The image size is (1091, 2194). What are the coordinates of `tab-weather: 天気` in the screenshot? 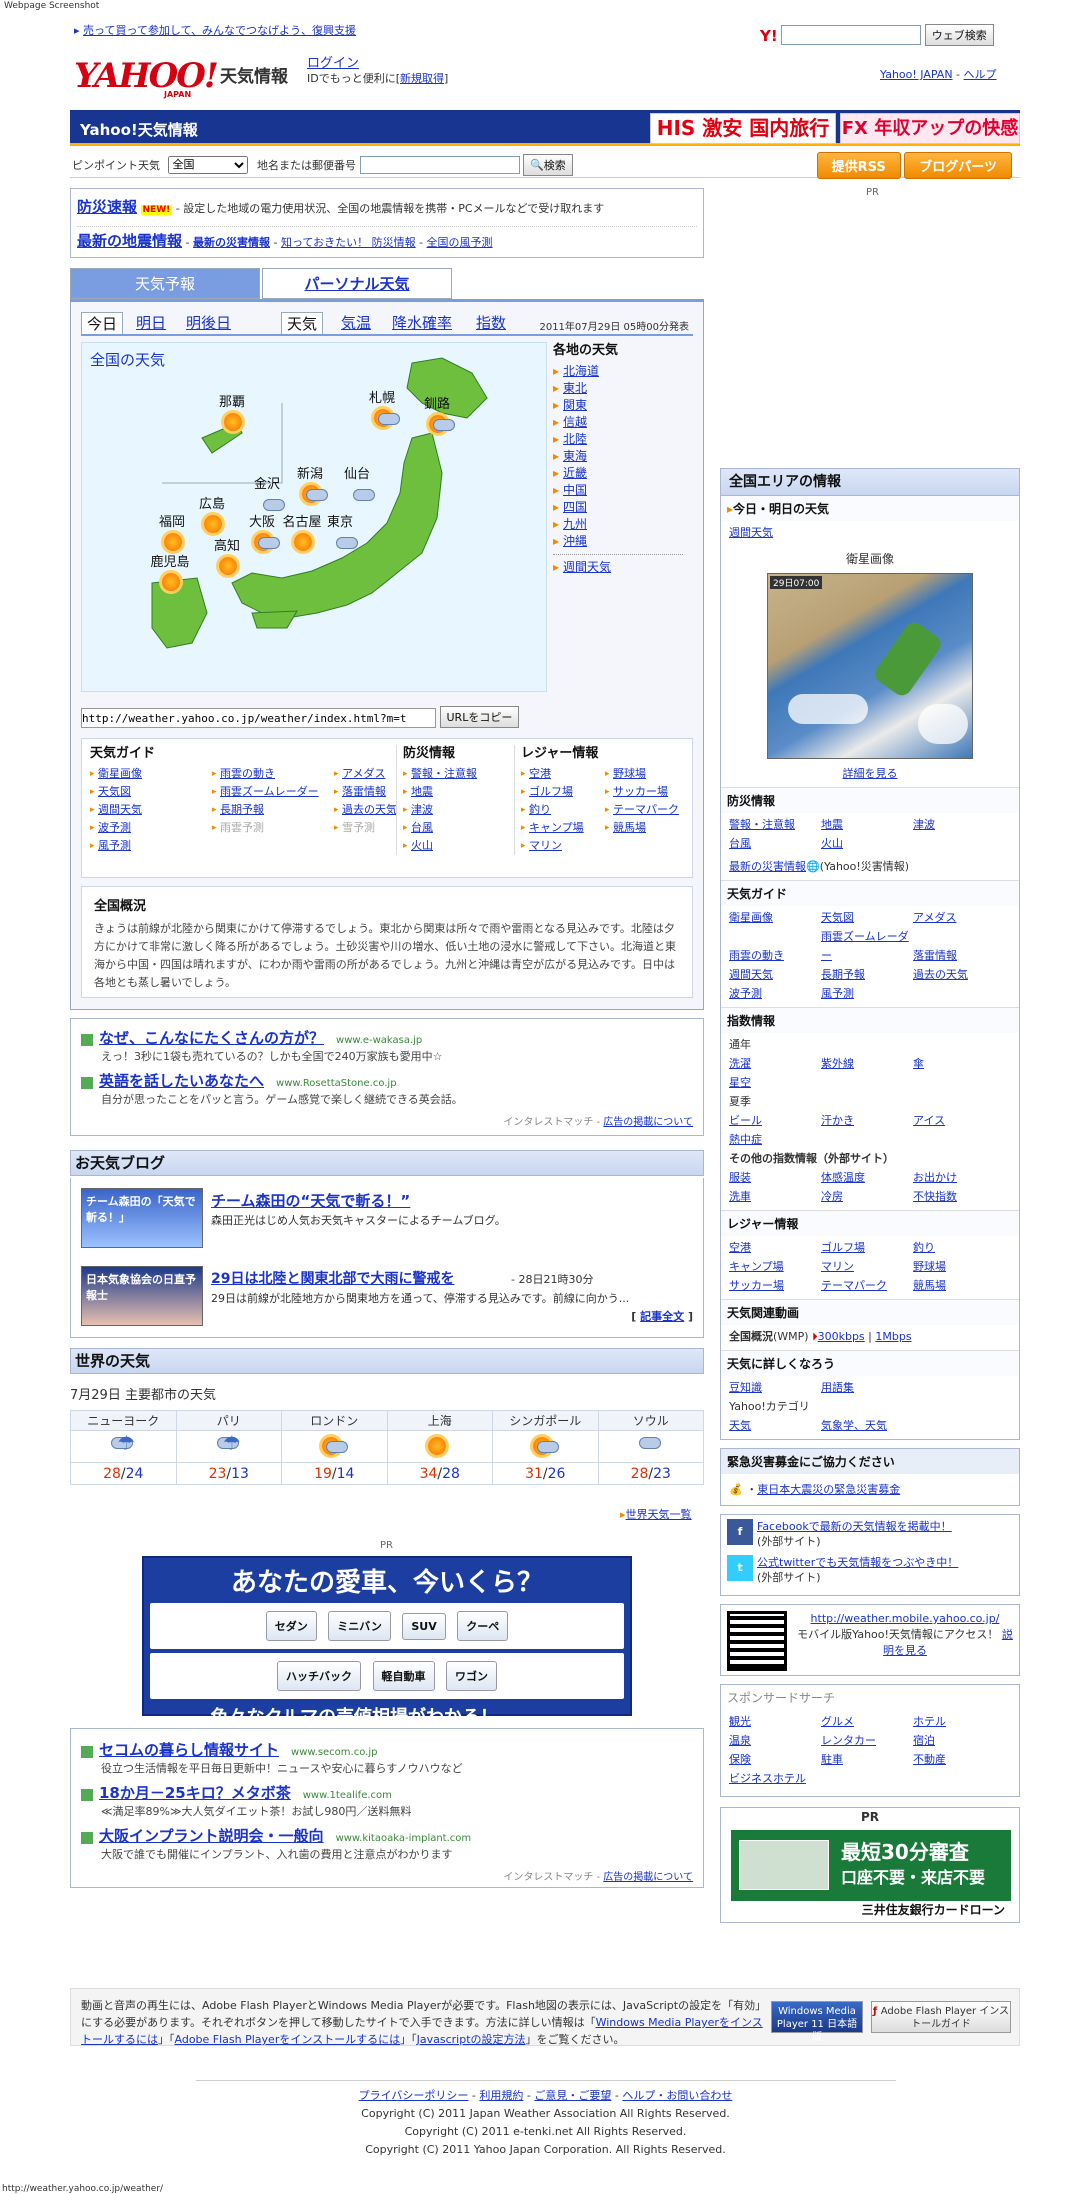 It's located at (302, 323).